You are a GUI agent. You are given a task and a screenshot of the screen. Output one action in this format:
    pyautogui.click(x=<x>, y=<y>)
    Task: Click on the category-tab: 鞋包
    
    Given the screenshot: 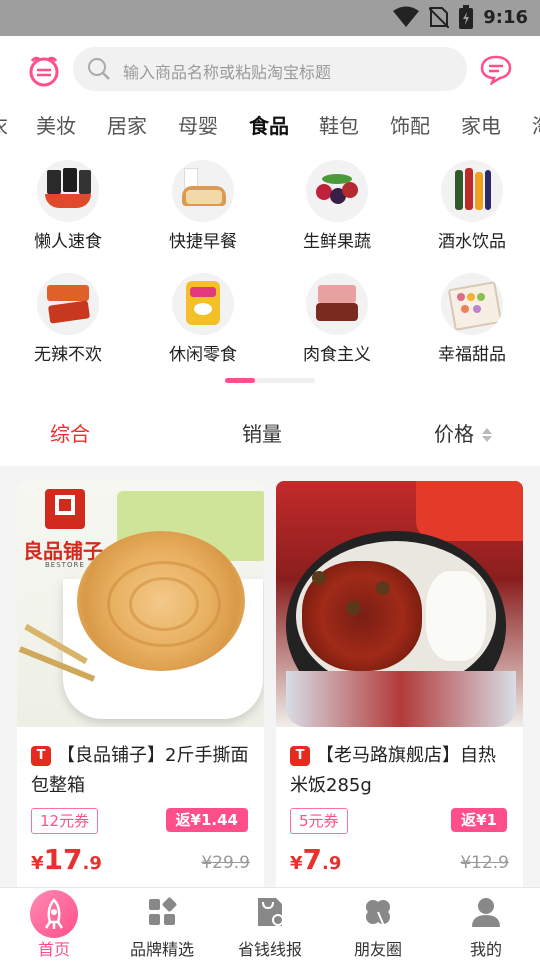 What is the action you would take?
    pyautogui.click(x=339, y=124)
    